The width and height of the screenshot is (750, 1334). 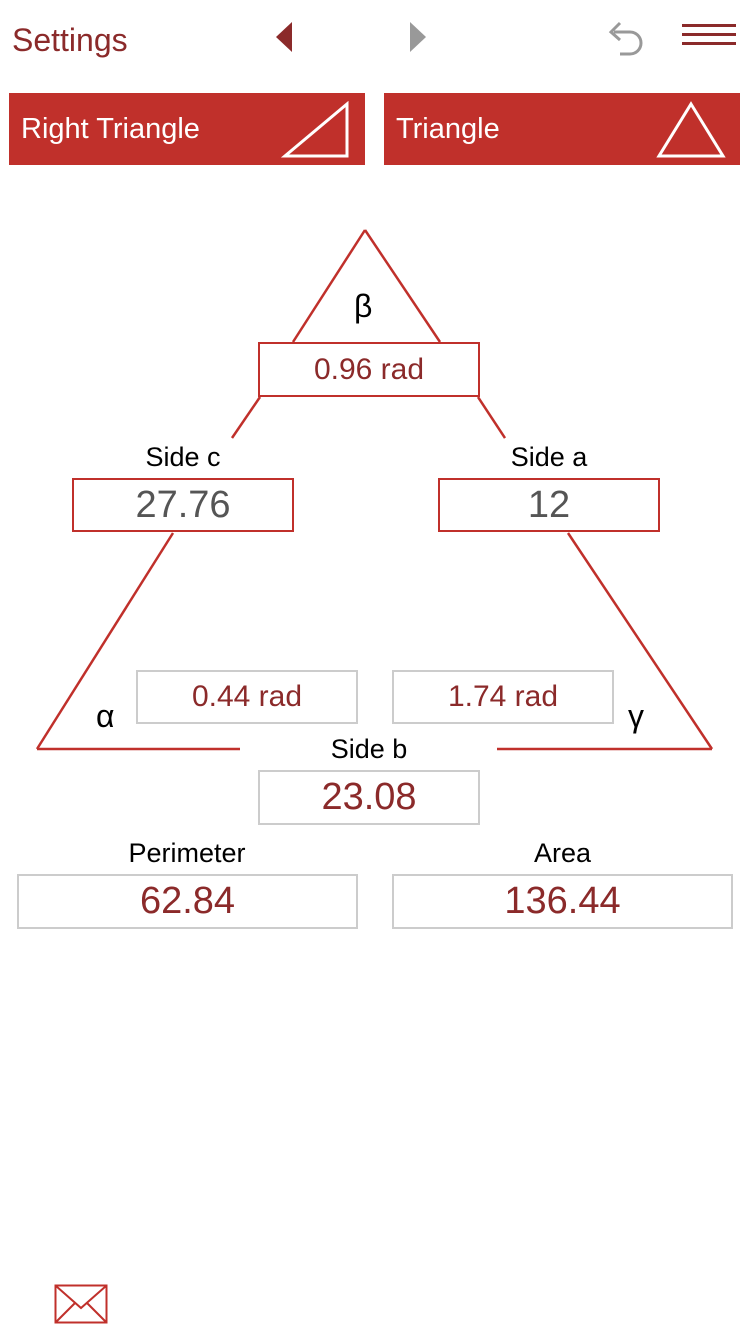 I want to click on side-a-label: Side a, so click(x=549, y=457).